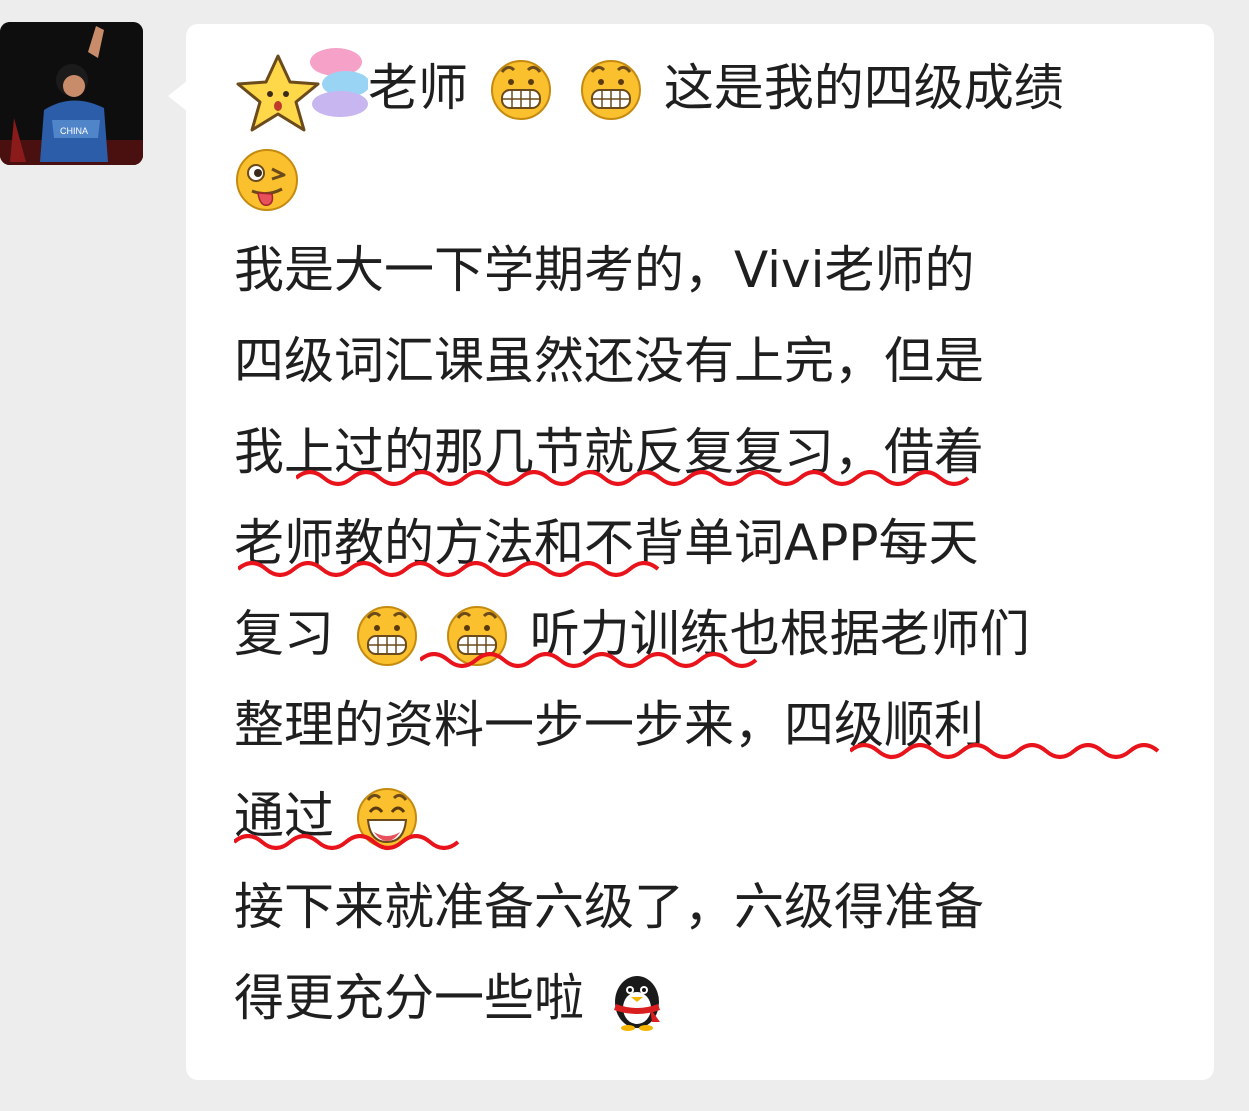 The width and height of the screenshot is (1249, 1111). I want to click on message-line-5: 我上过的那几节就反复复习，借着, so click(714, 449).